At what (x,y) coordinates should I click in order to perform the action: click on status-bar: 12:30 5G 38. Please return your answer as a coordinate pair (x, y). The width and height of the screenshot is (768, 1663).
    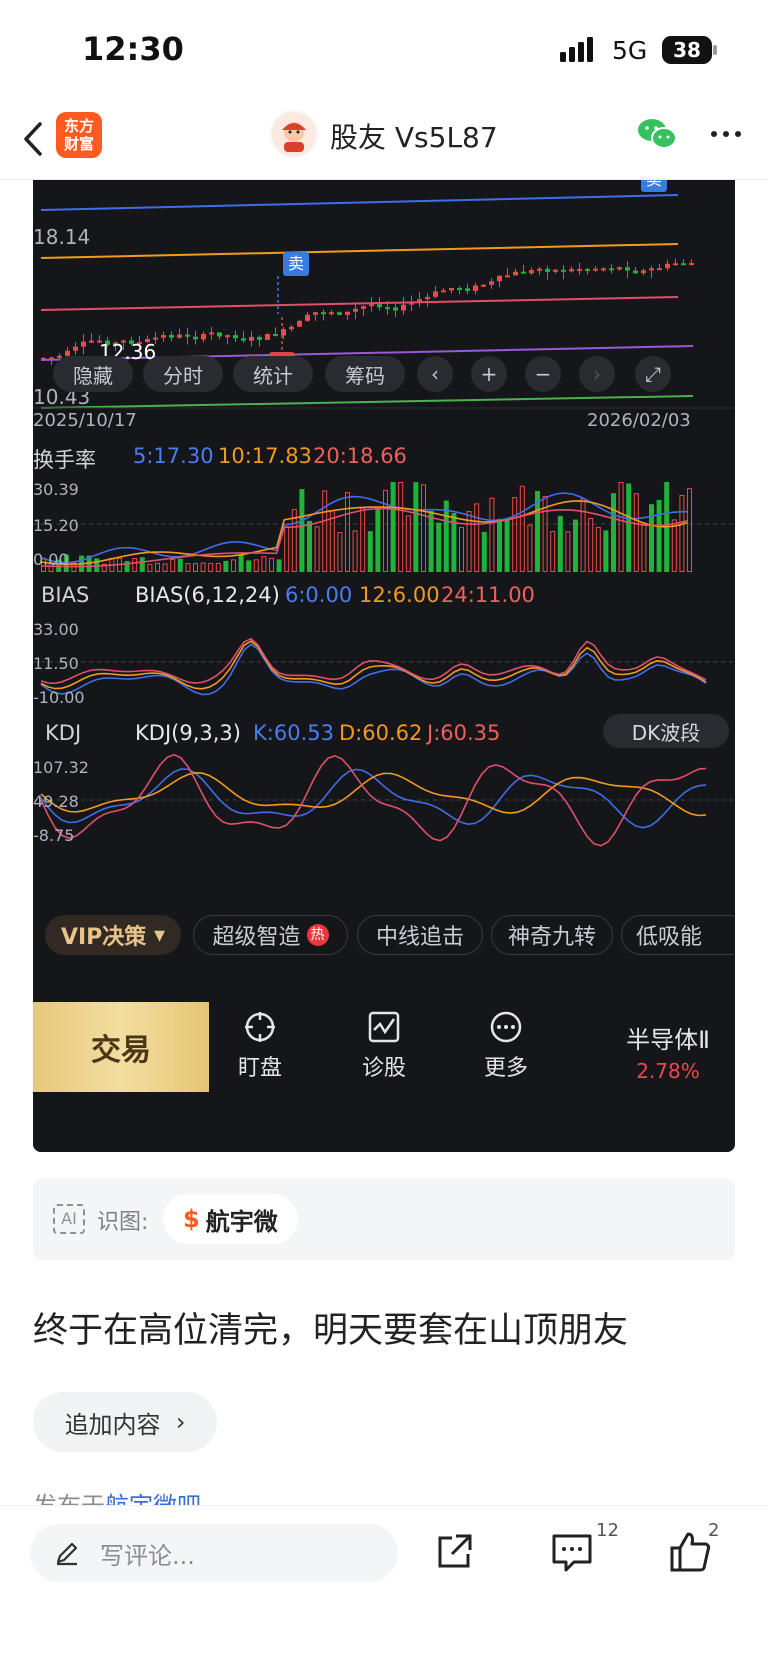
    Looking at the image, I should click on (384, 50).